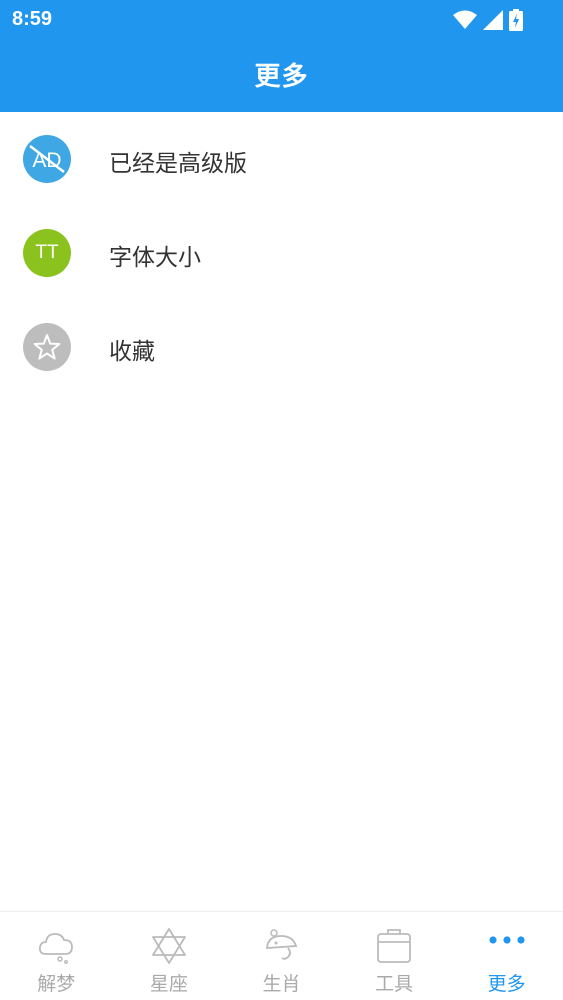 The image size is (563, 1000). I want to click on nav-item-tools: 工具, so click(394, 956).